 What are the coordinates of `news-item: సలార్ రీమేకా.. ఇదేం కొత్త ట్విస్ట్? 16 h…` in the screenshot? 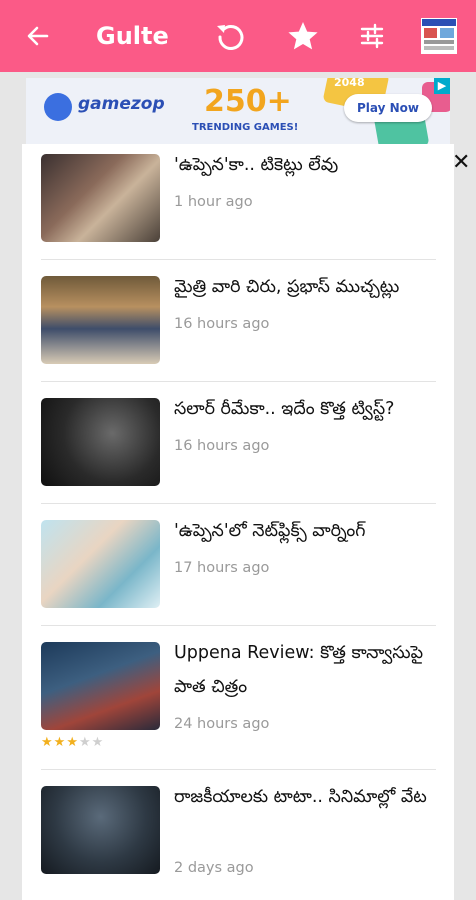 It's located at (238, 447).